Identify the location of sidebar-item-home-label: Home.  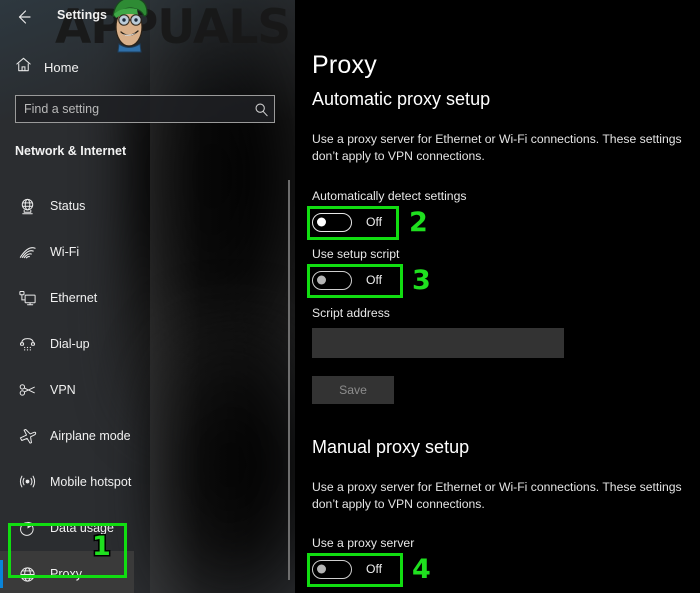
(61, 67).